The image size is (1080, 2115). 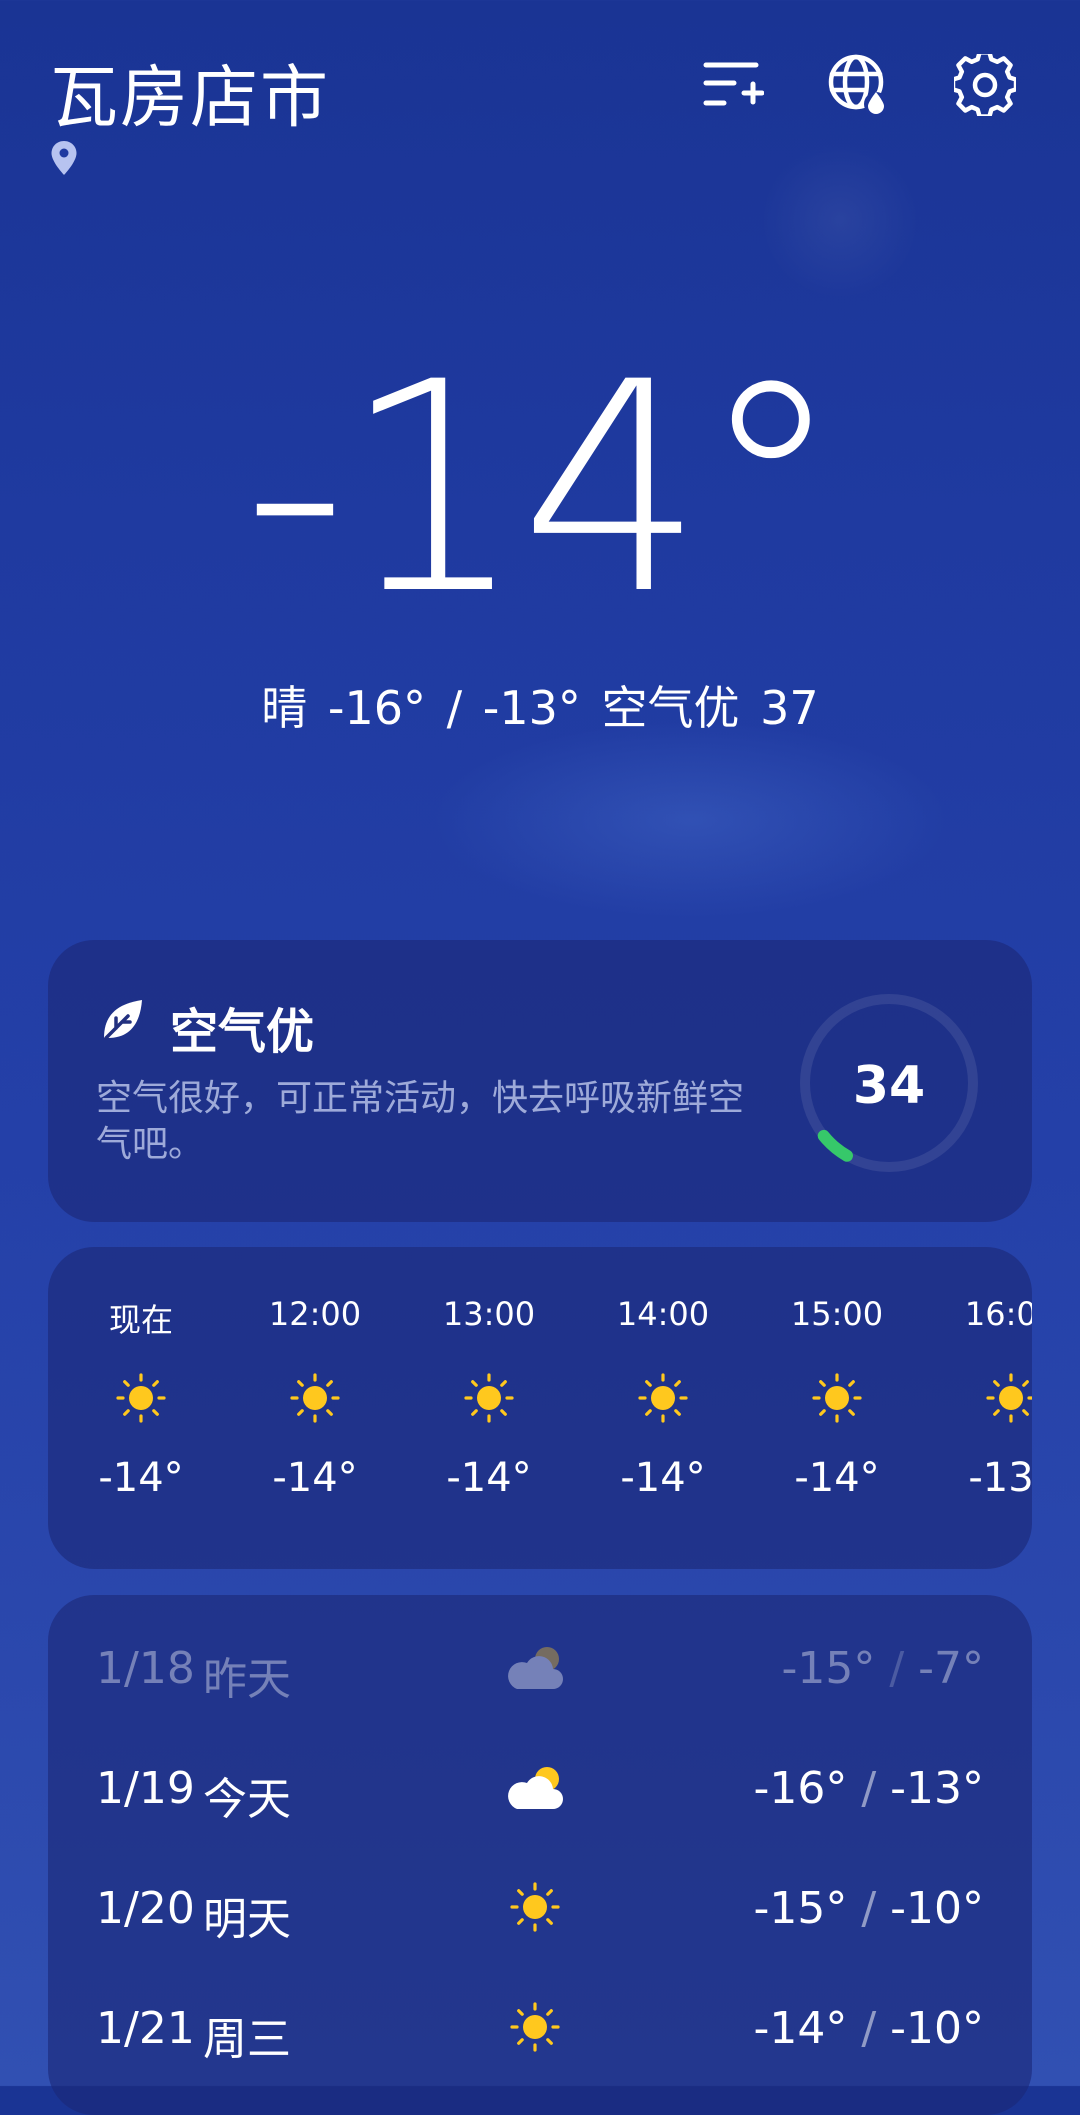 I want to click on header: 瓦房店市, so click(x=540, y=95).